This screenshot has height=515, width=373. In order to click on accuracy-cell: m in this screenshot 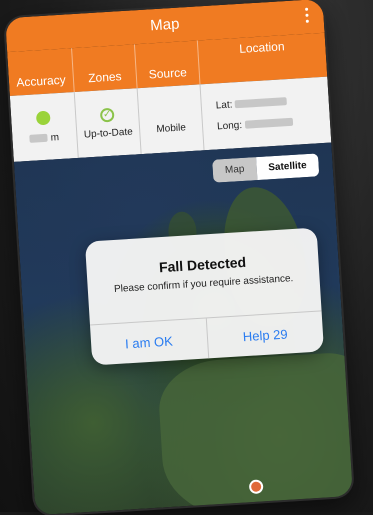, I will do `click(44, 127)`.